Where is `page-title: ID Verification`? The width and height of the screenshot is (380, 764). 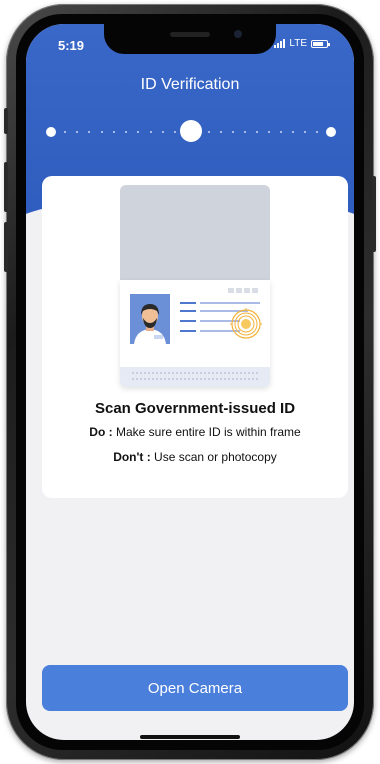 page-title: ID Verification is located at coordinates (190, 84).